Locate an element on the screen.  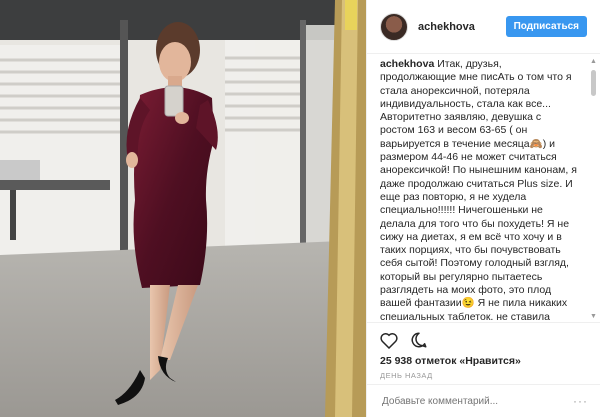
caption-scrollbar: ▲ ▼ is located at coordinates (593, 189).